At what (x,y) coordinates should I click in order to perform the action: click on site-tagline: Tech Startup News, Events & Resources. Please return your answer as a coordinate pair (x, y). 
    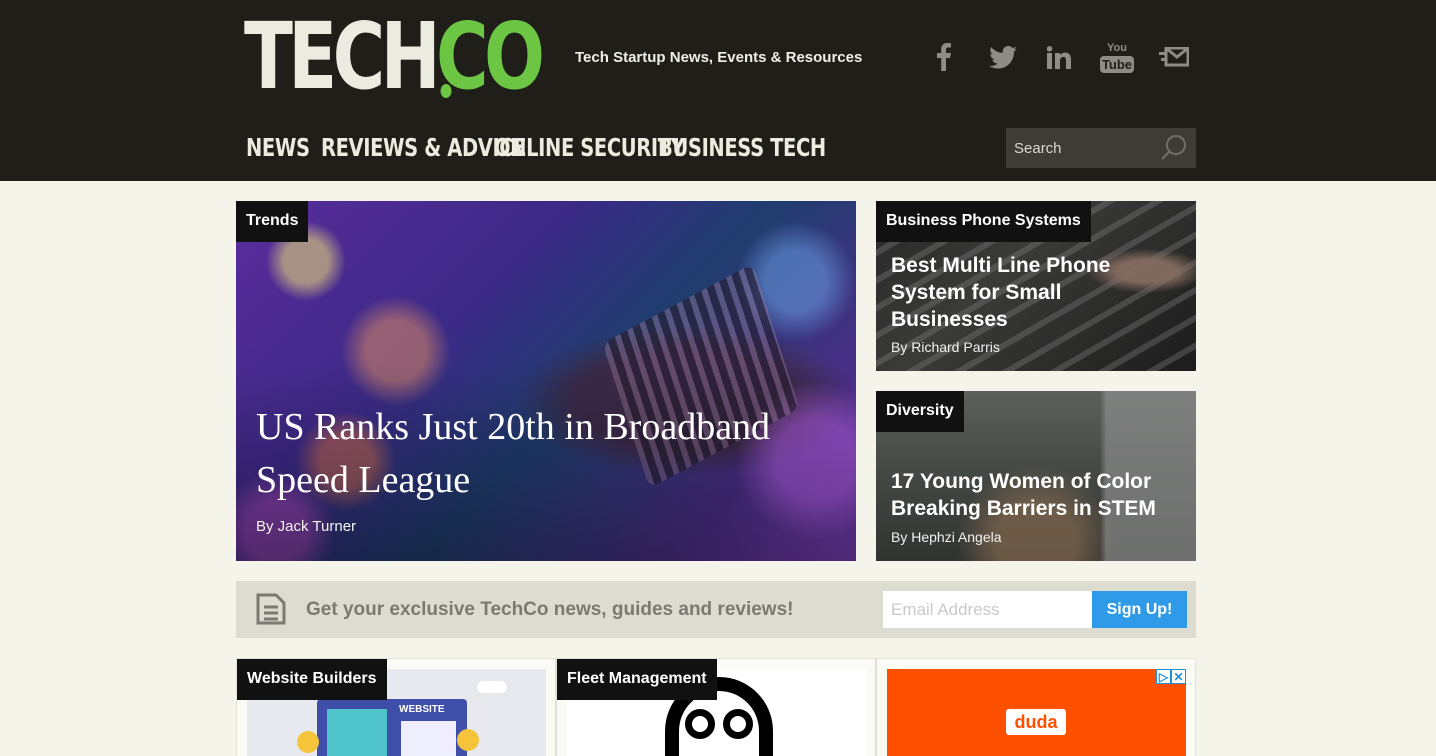
    Looking at the image, I should click on (719, 57).